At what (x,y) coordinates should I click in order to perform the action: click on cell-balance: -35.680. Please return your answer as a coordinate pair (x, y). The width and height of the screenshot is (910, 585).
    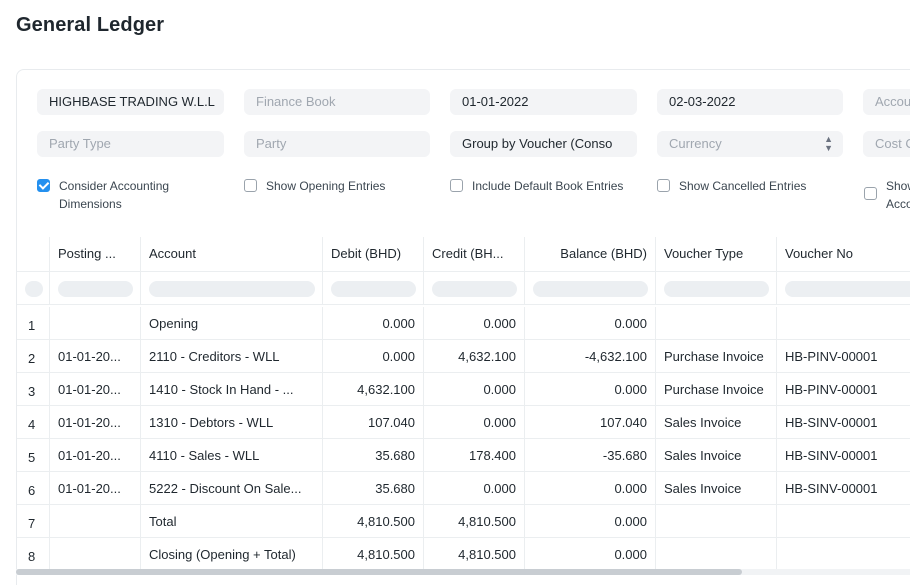
    Looking at the image, I should click on (590, 455).